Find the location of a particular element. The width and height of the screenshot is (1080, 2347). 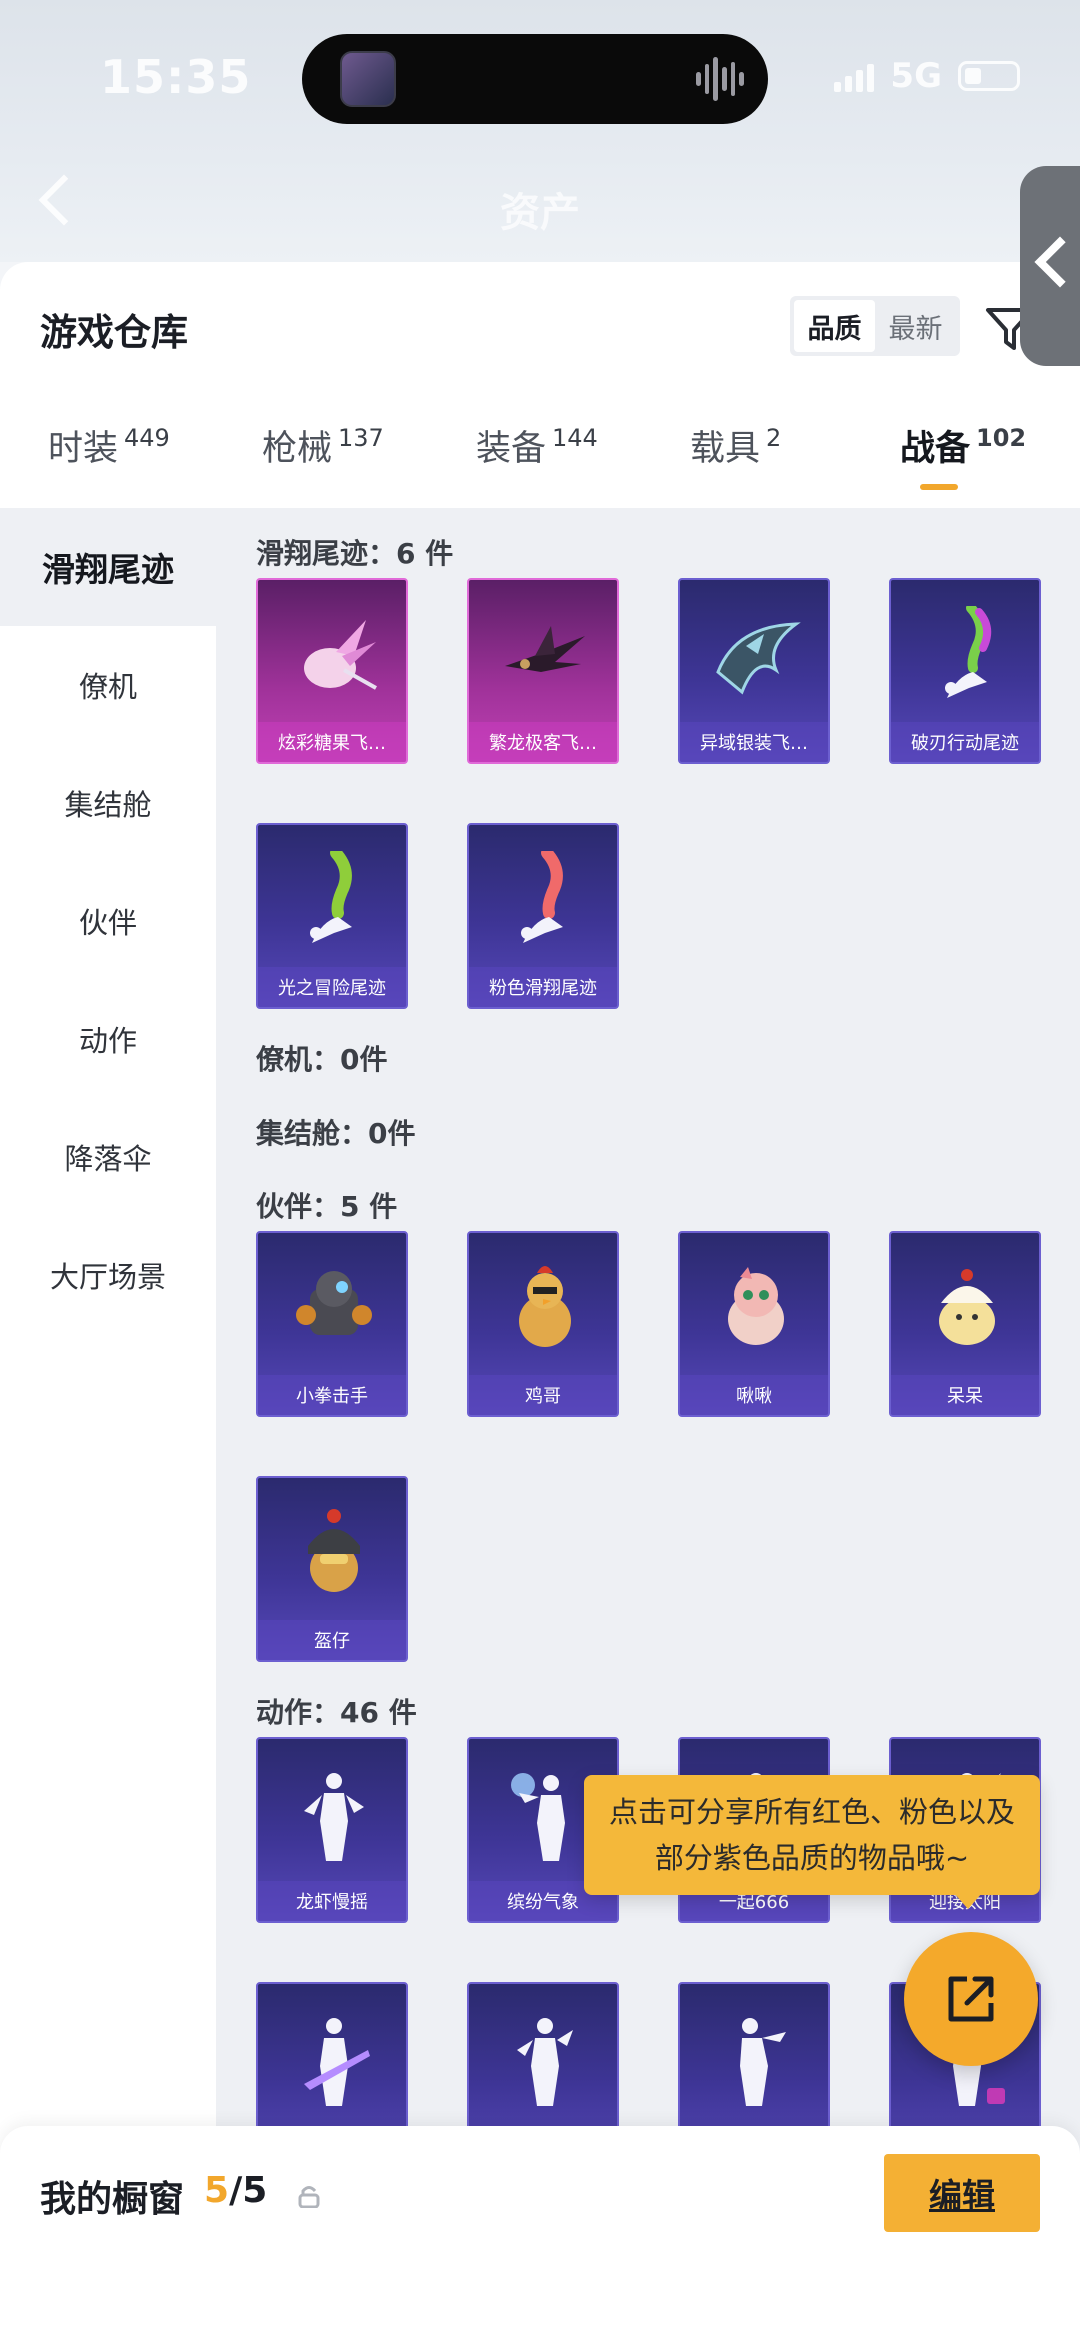

sort-toggle: 品质 最新 is located at coordinates (875, 326).